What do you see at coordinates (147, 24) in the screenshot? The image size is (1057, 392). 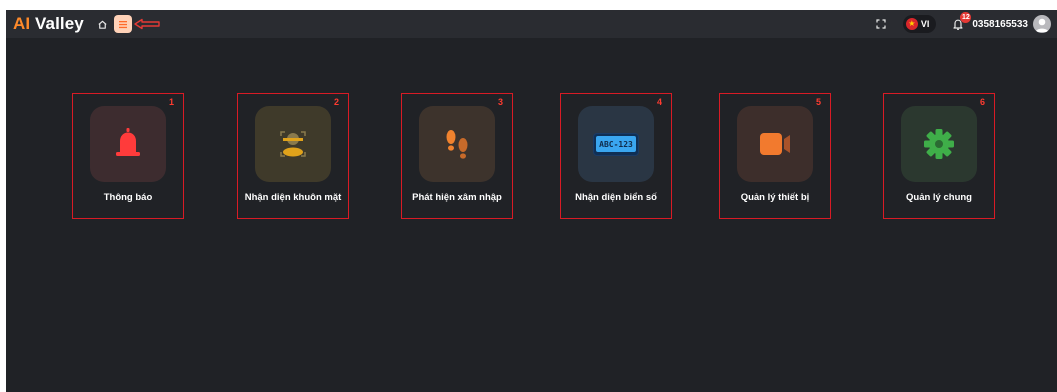 I see `arrow-left-icon` at bounding box center [147, 24].